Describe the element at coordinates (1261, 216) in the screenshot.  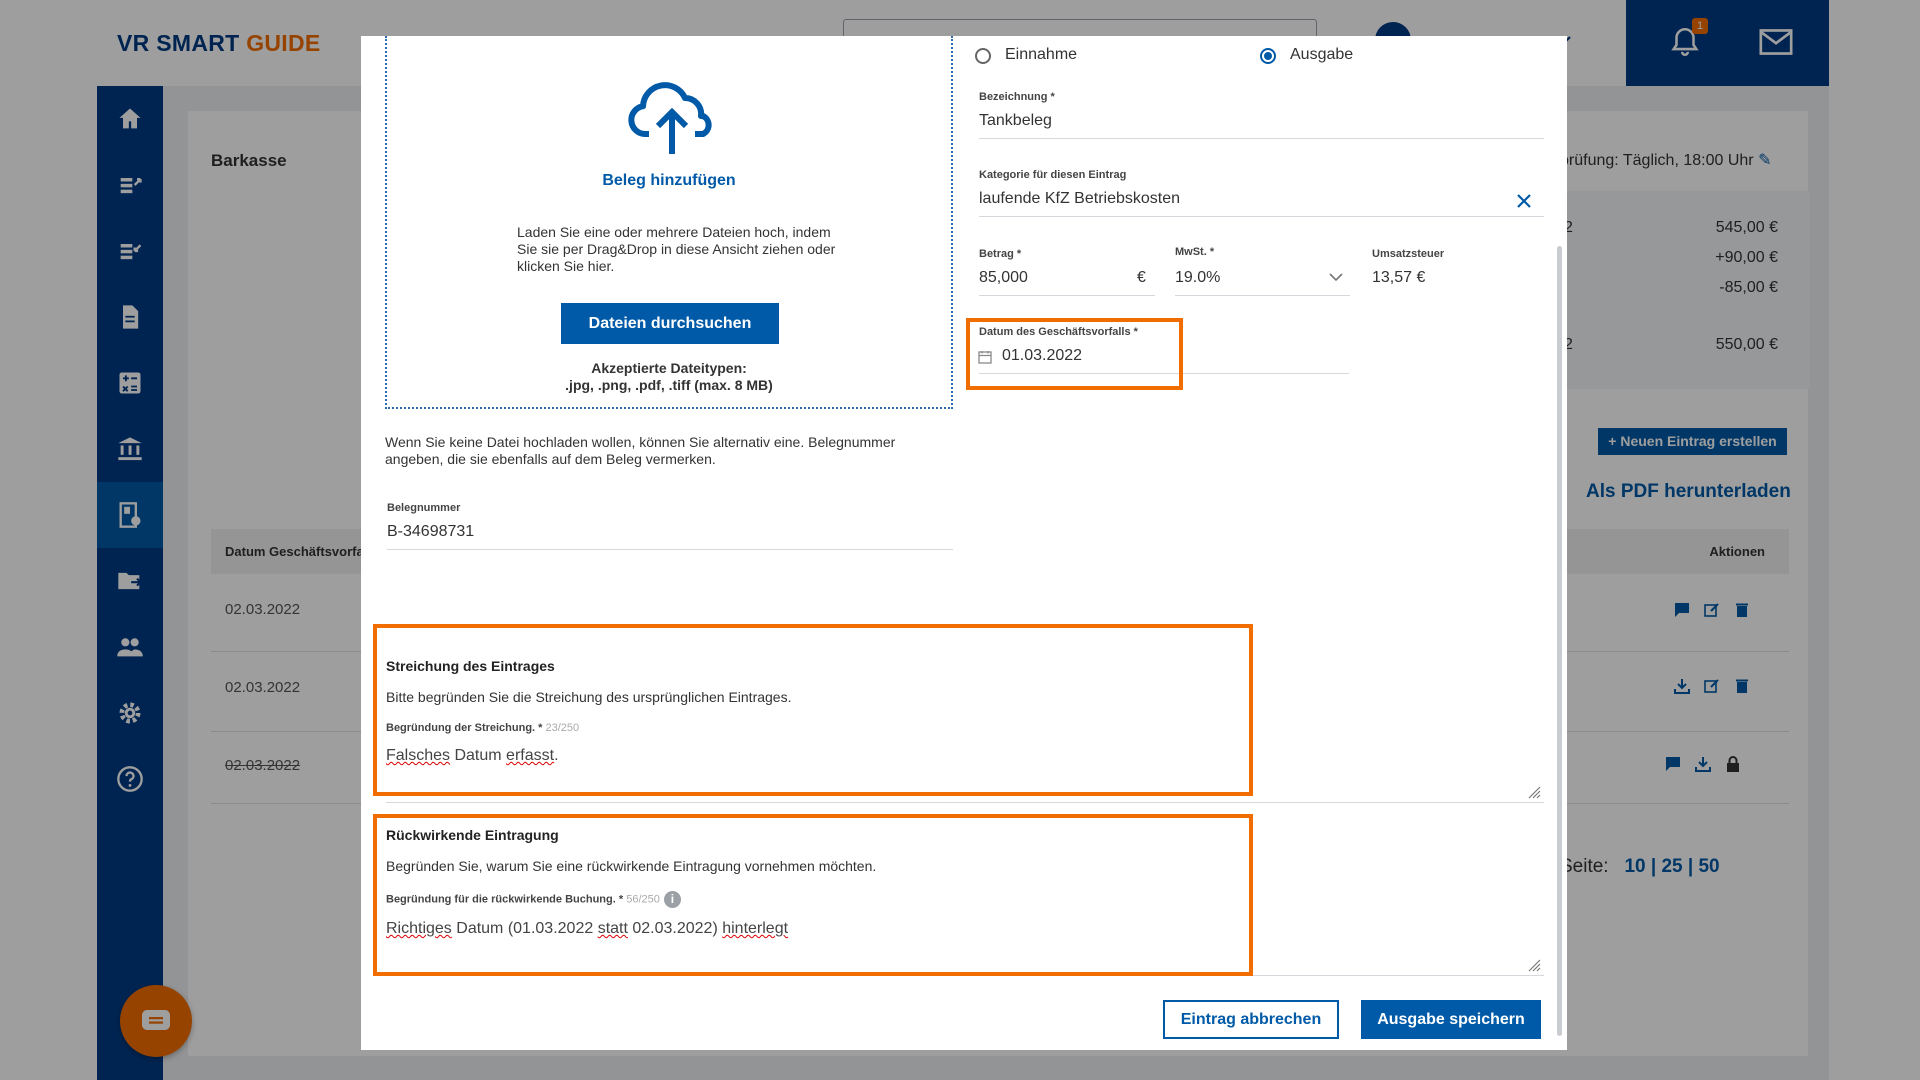
I see `kategorie-underline` at that location.